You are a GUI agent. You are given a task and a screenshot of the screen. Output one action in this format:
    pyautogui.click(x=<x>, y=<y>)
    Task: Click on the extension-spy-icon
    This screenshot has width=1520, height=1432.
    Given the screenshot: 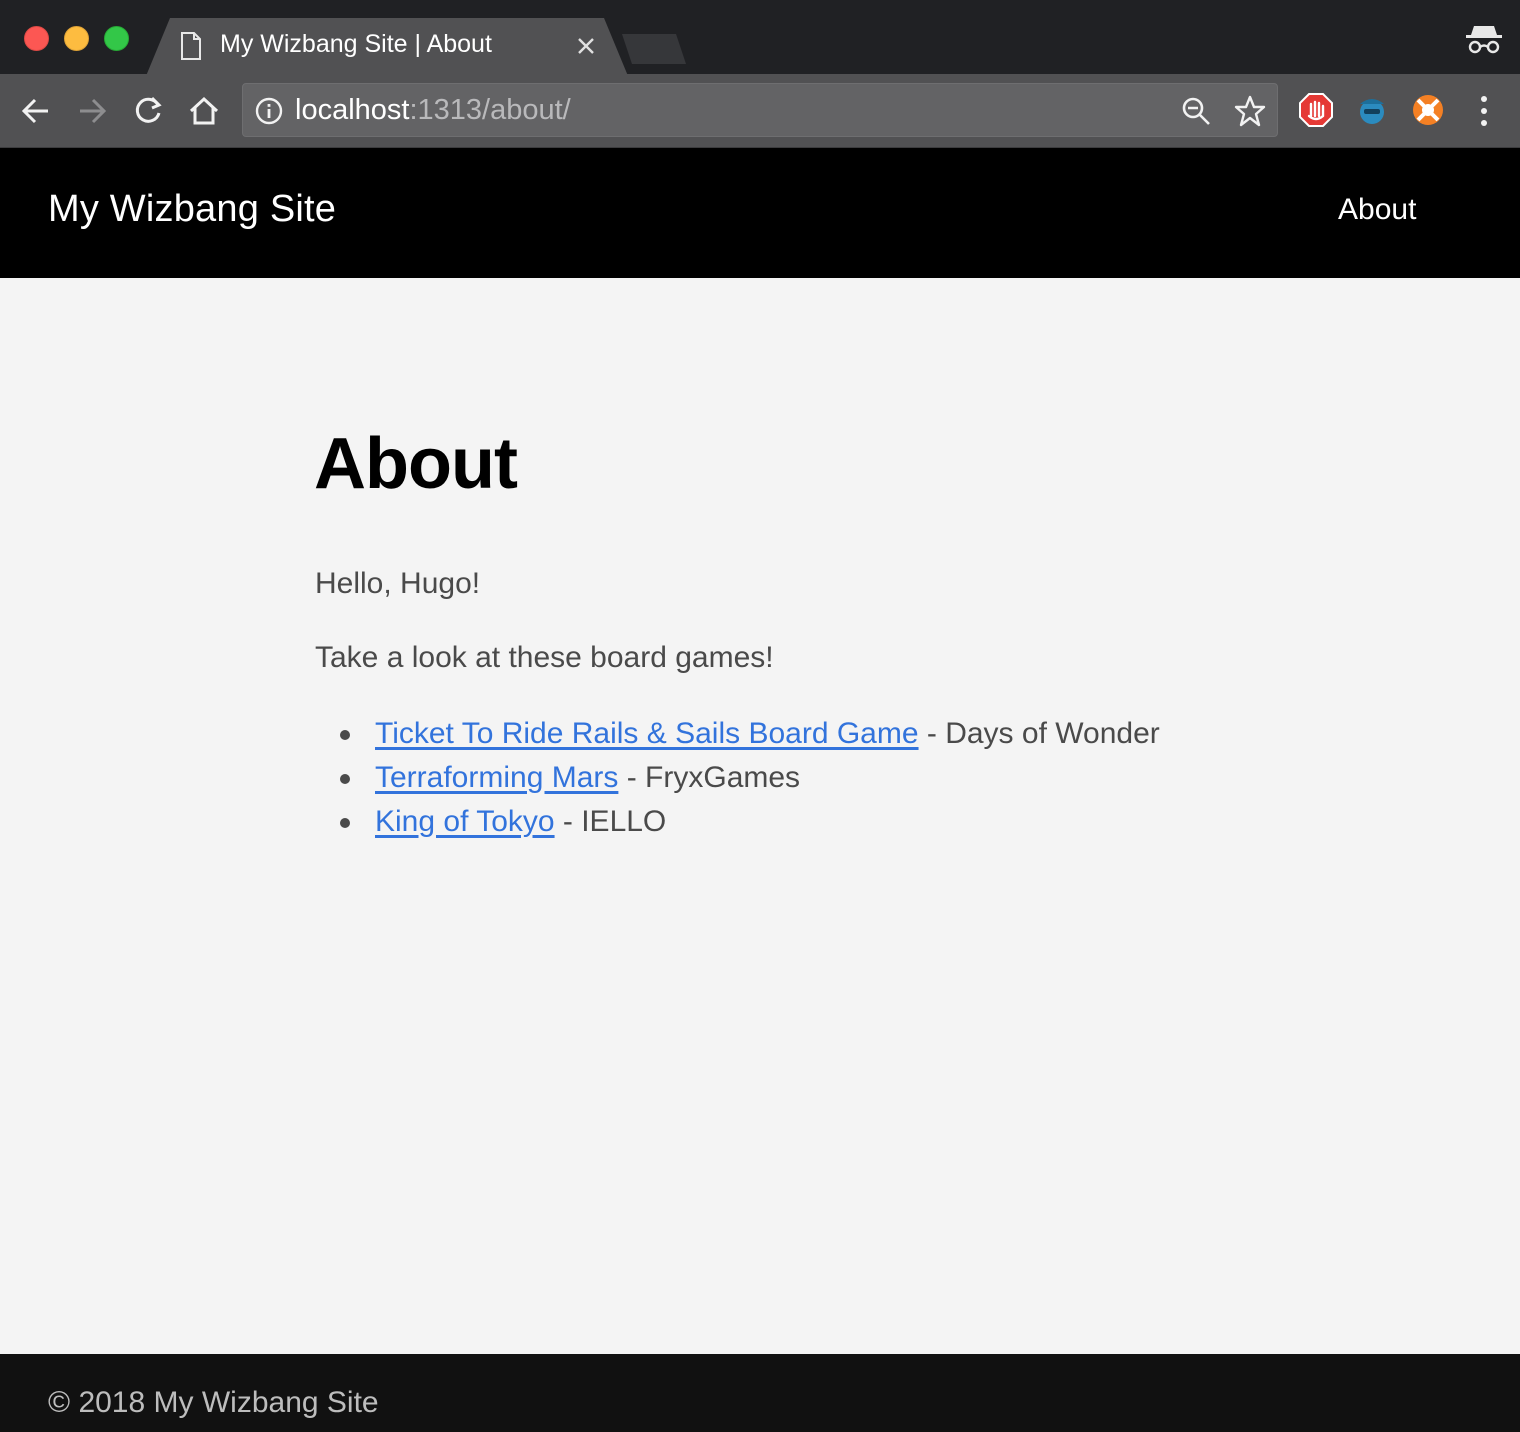 What is the action you would take?
    pyautogui.click(x=1372, y=110)
    